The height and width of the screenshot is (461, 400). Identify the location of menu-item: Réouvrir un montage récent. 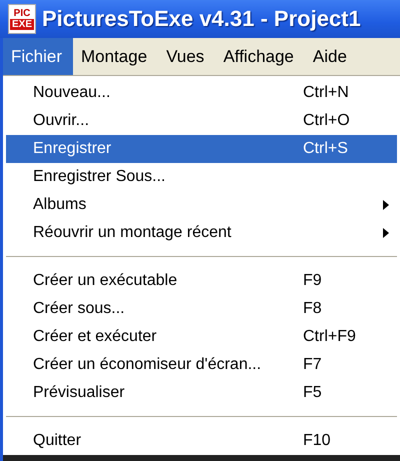
(201, 233).